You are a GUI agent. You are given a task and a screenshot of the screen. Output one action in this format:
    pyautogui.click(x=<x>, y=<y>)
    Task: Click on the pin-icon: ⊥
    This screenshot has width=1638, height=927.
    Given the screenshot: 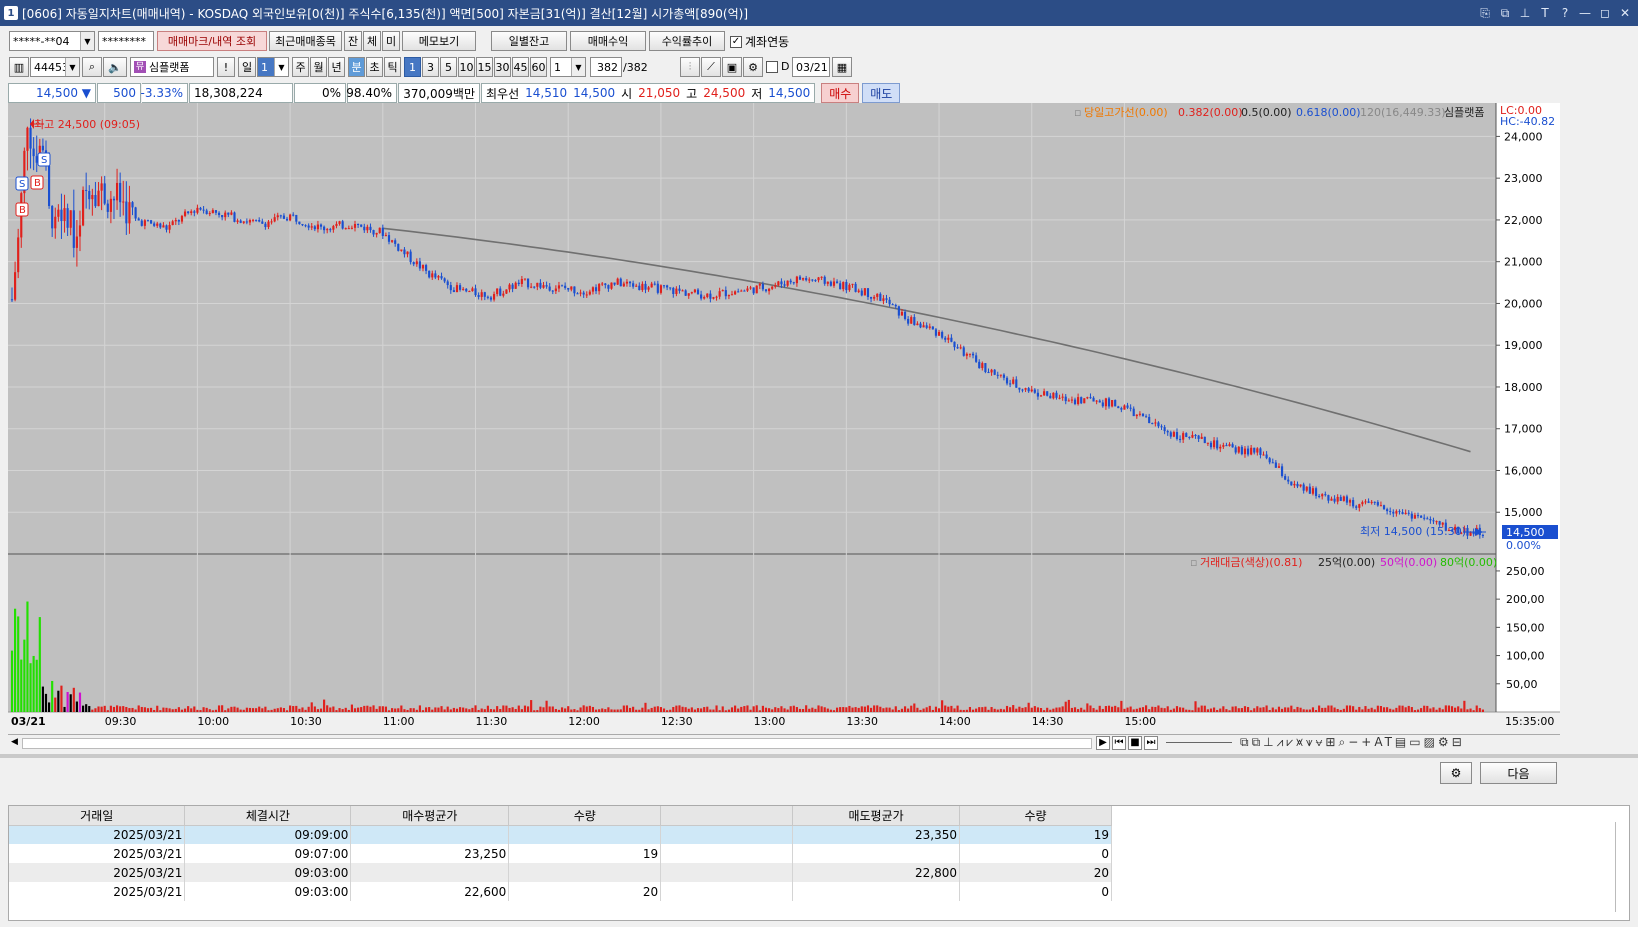 What is the action you would take?
    pyautogui.click(x=1525, y=13)
    